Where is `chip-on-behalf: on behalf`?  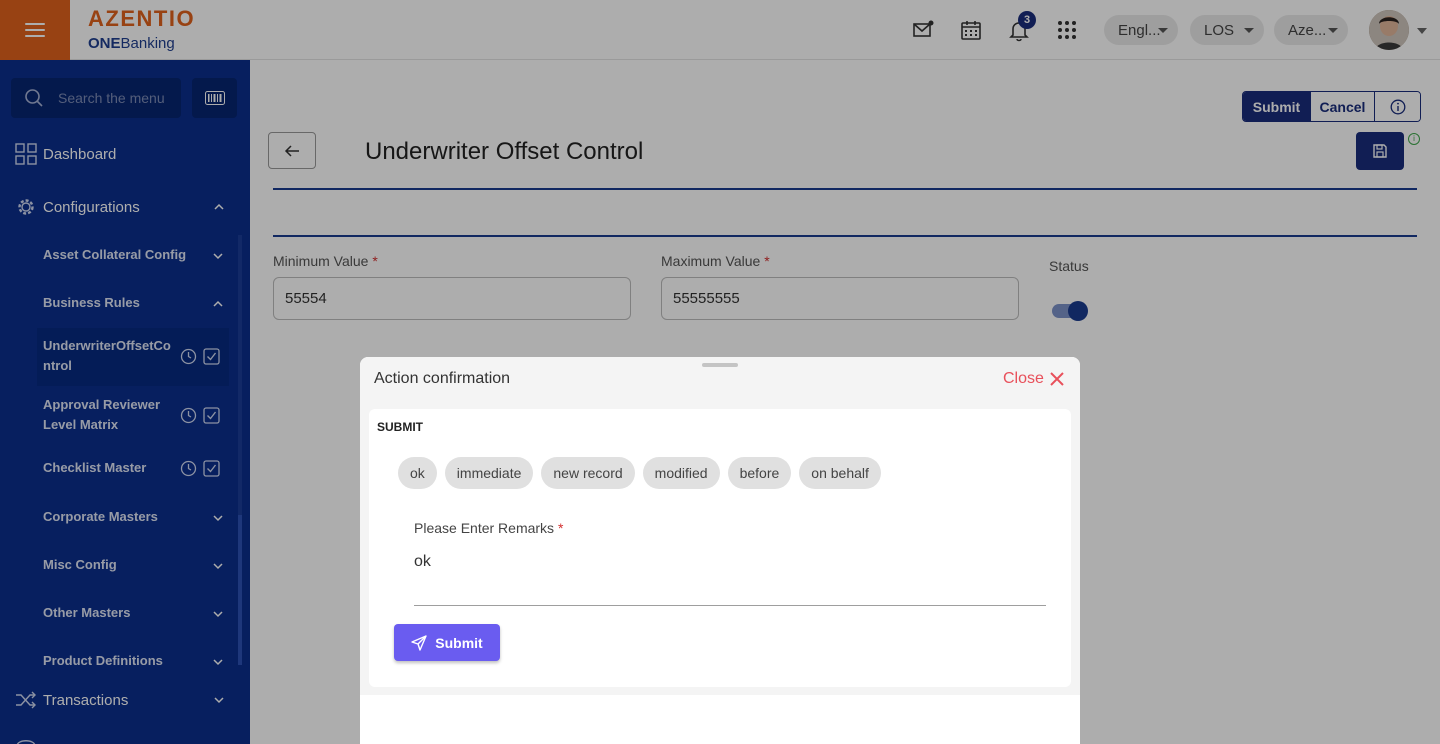
chip-on-behalf: on behalf is located at coordinates (840, 473).